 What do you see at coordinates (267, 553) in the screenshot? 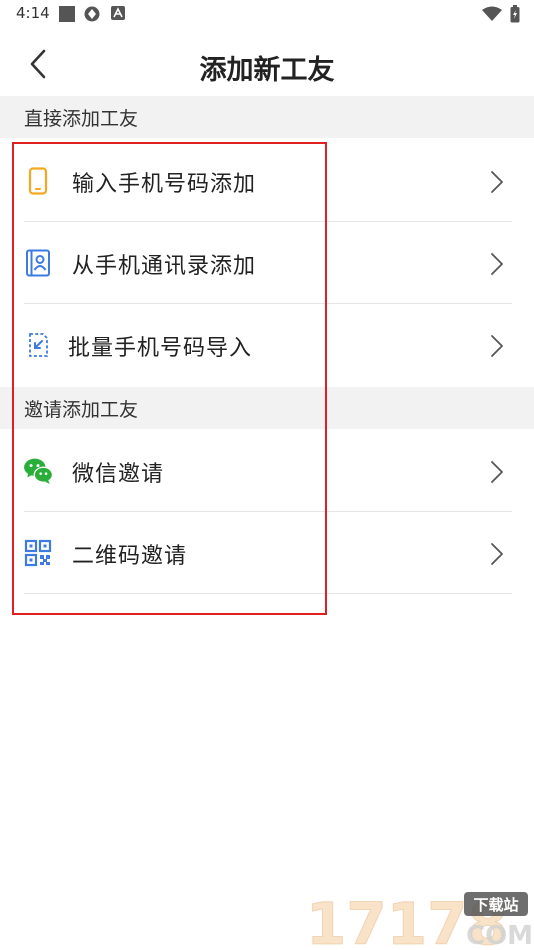
I see `qr-code-invite-row: 二维码邀请` at bounding box center [267, 553].